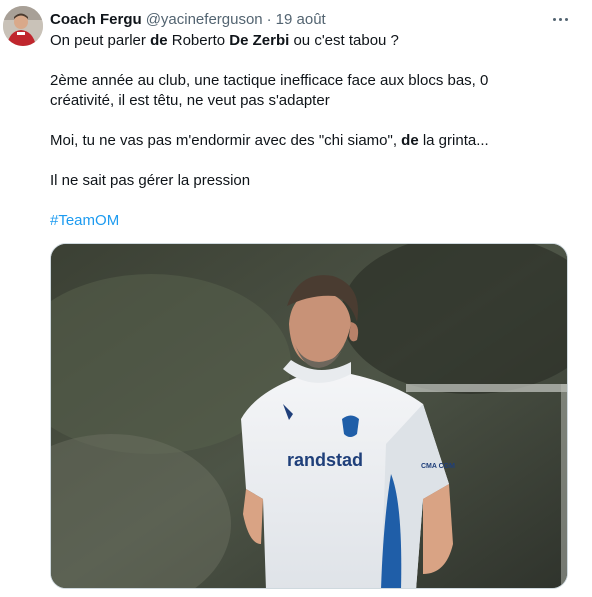 The image size is (592, 597). I want to click on more-horizontal-icon, so click(560, 19).